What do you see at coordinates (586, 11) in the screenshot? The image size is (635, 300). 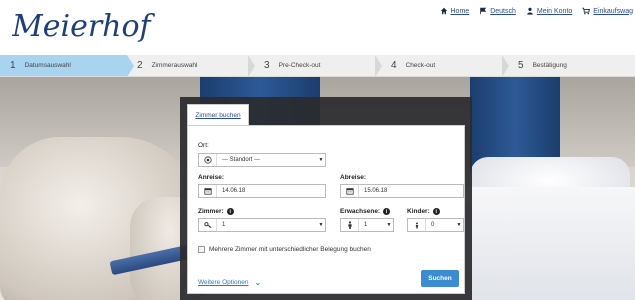 I see `cart-icon` at bounding box center [586, 11].